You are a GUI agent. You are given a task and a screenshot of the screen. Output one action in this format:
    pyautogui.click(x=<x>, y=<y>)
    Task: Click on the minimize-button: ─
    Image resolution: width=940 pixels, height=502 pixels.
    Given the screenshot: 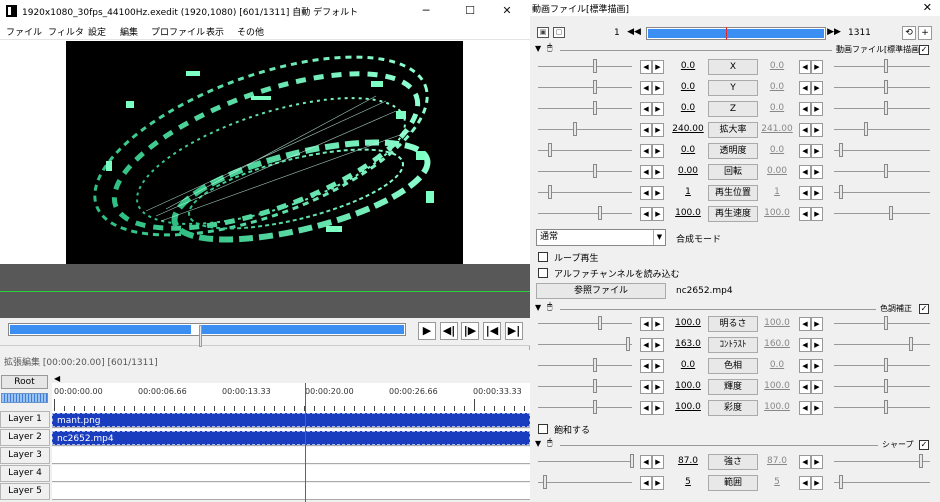 What is the action you would take?
    pyautogui.click(x=426, y=11)
    